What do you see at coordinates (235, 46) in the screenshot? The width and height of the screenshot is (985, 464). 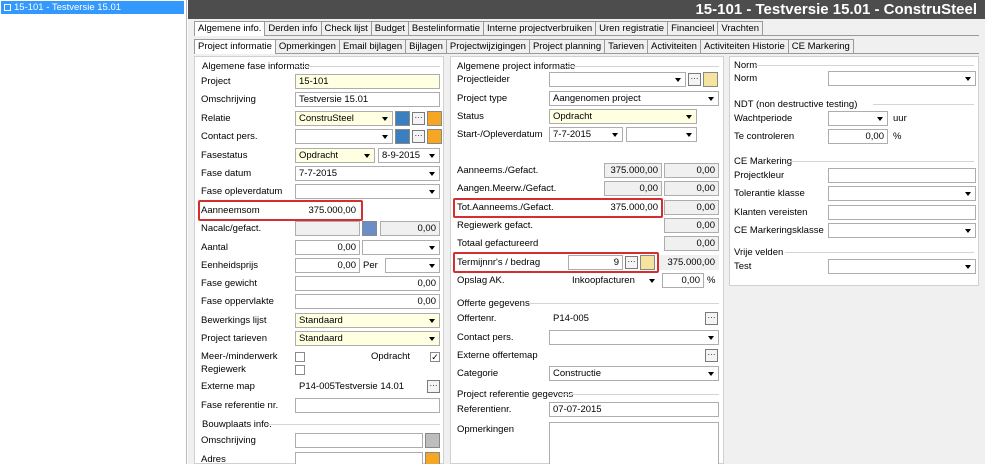 I see `tab-project-informatie: Project informatie` at bounding box center [235, 46].